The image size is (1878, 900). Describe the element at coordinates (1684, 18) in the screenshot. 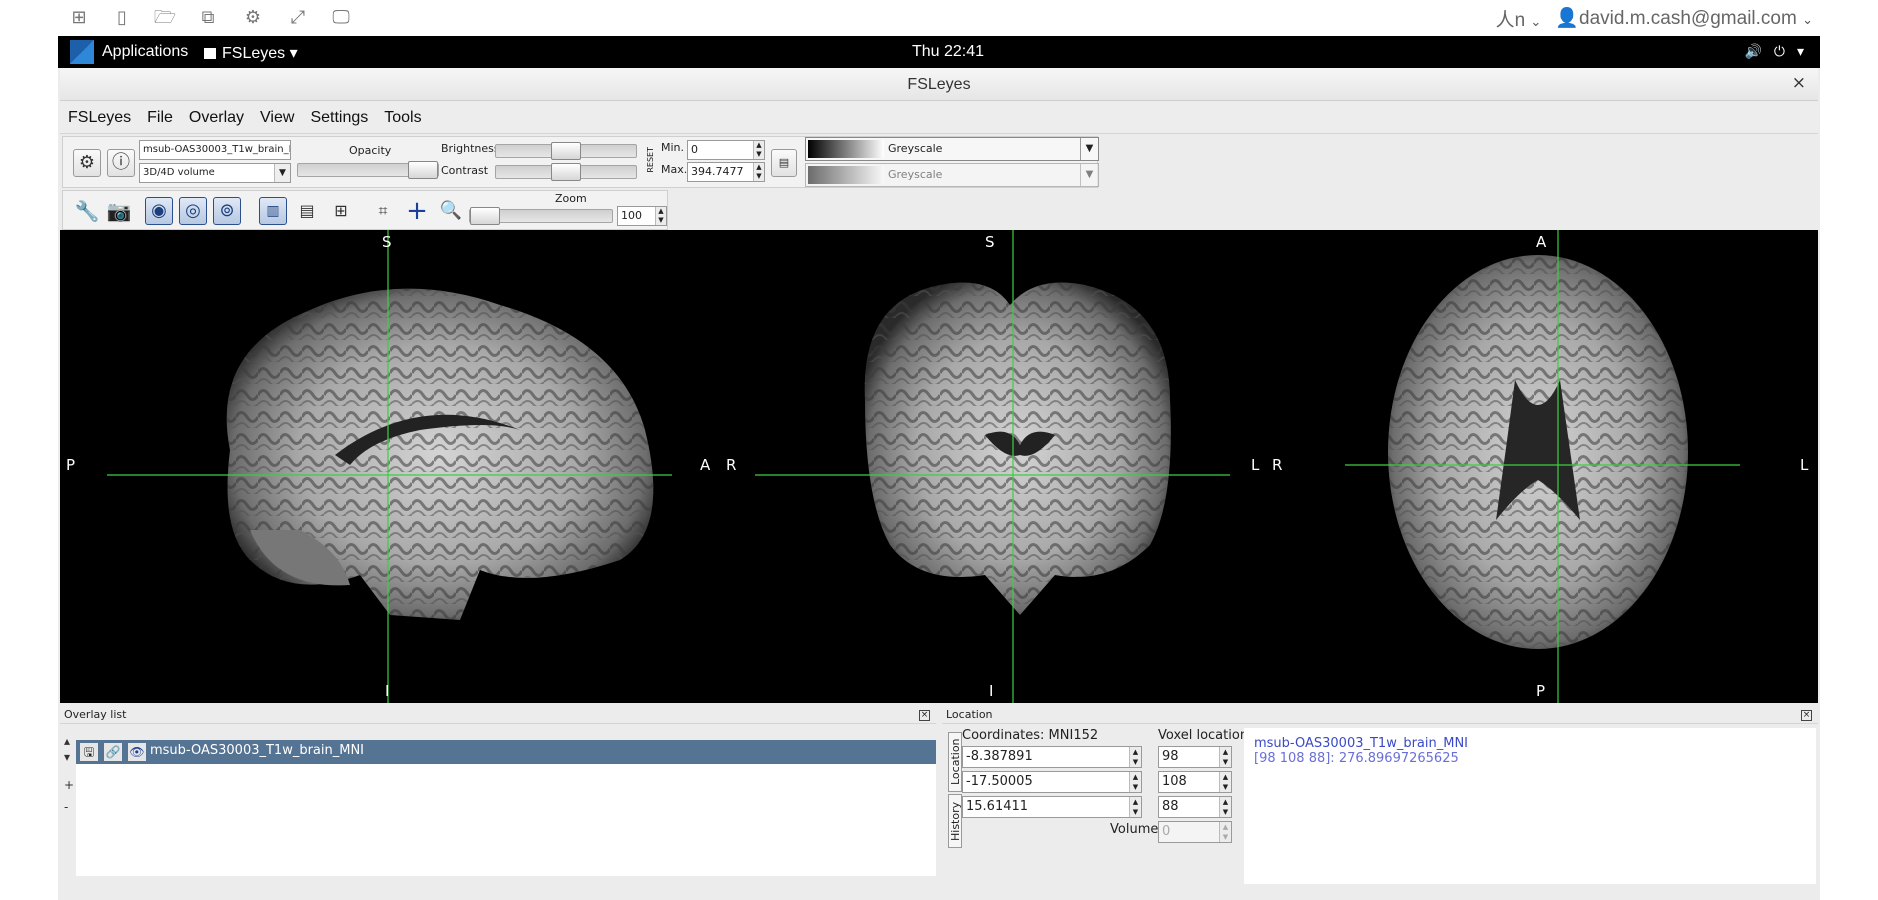

I see `account-menu: 👤david.m.cash@gmail.com ⌄` at that location.